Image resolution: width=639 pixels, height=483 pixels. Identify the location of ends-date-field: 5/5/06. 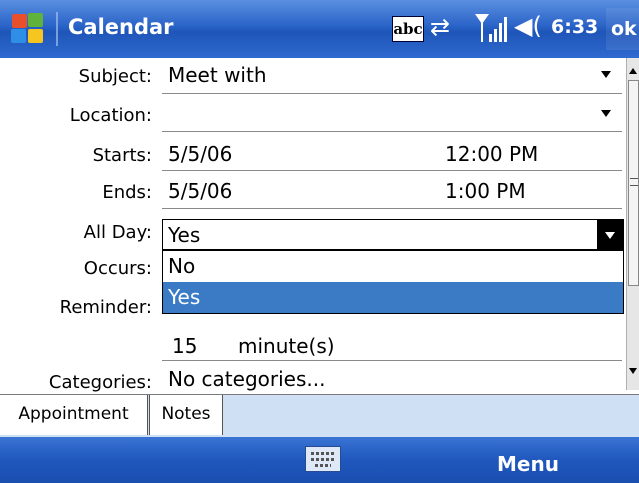
(200, 191).